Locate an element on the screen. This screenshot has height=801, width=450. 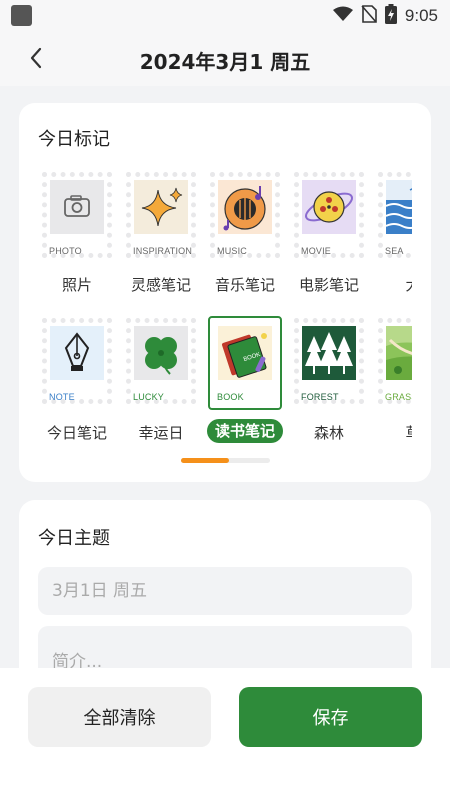
battery-charging-icon is located at coordinates (390, 16).